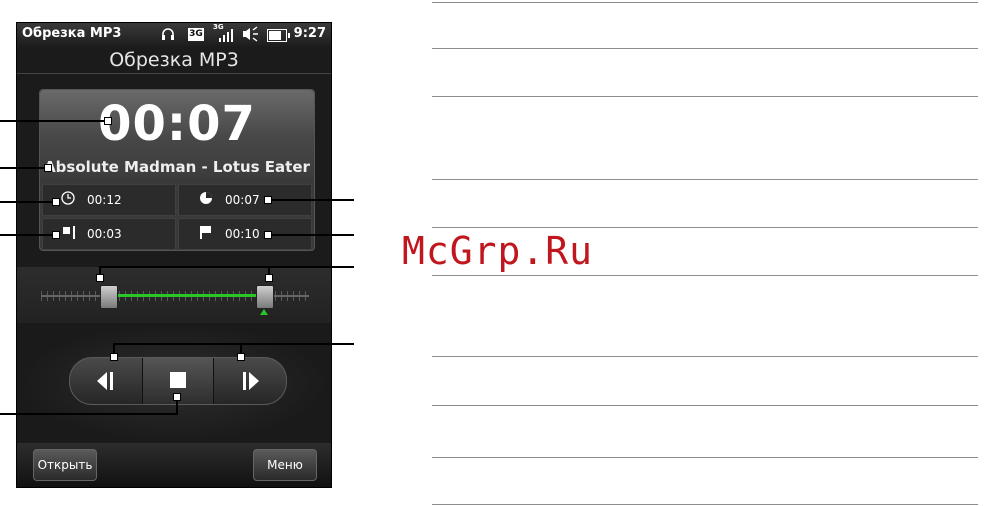 The width and height of the screenshot is (990, 506). Describe the element at coordinates (309, 33) in the screenshot. I see `status-time: 9:27` at that location.